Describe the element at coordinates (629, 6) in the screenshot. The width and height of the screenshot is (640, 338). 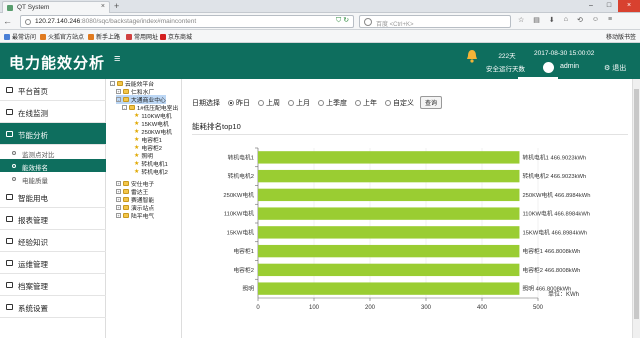
I see `close-window-icon: ×` at that location.